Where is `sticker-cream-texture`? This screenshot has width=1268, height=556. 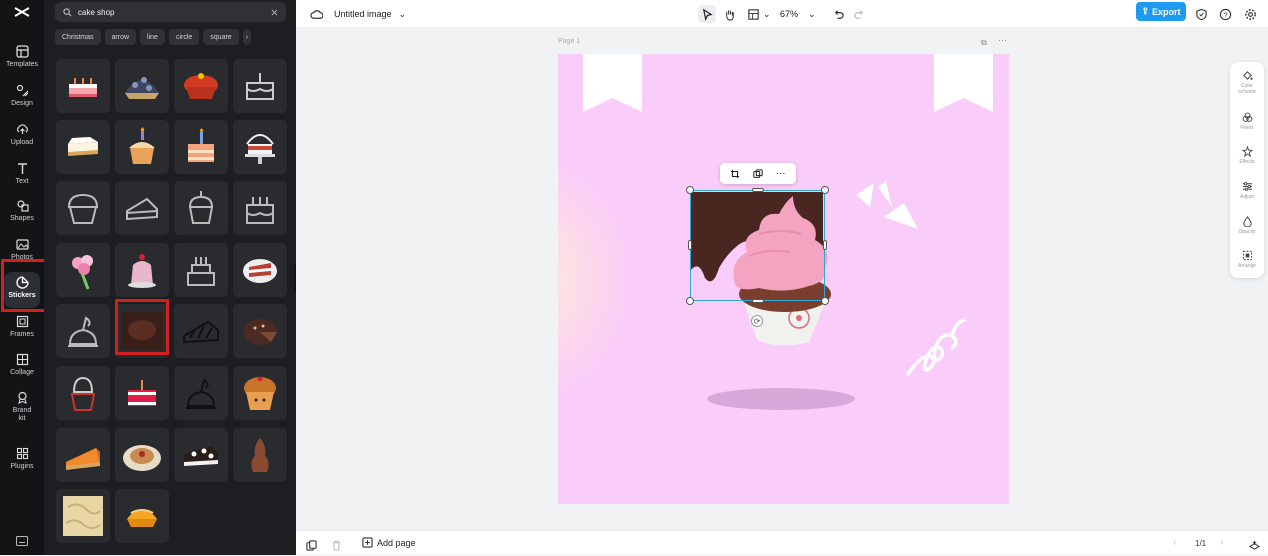 sticker-cream-texture is located at coordinates (83, 516).